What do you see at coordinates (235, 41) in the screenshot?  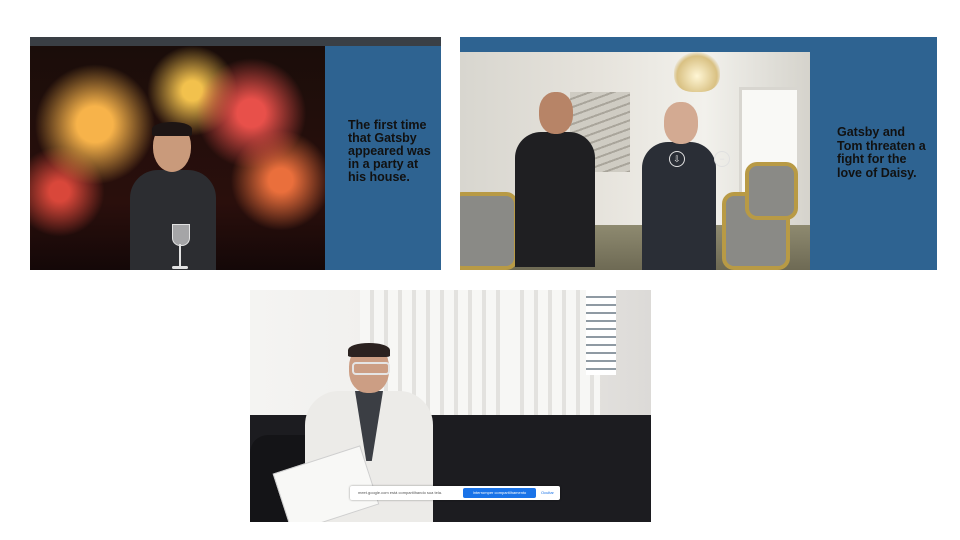 I see `slide-top-bar` at bounding box center [235, 41].